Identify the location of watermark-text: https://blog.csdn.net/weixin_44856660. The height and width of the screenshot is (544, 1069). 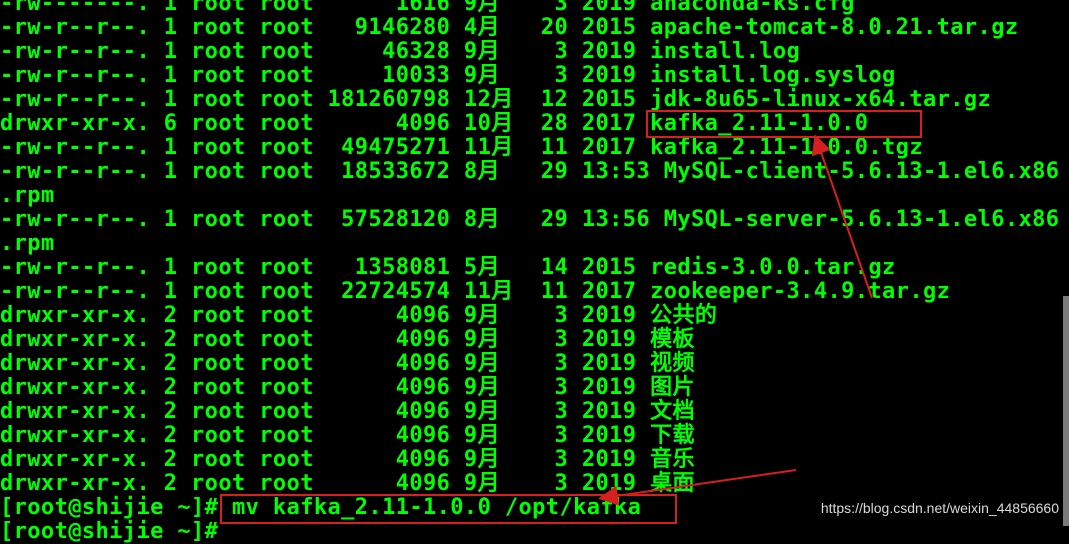
(939, 508).